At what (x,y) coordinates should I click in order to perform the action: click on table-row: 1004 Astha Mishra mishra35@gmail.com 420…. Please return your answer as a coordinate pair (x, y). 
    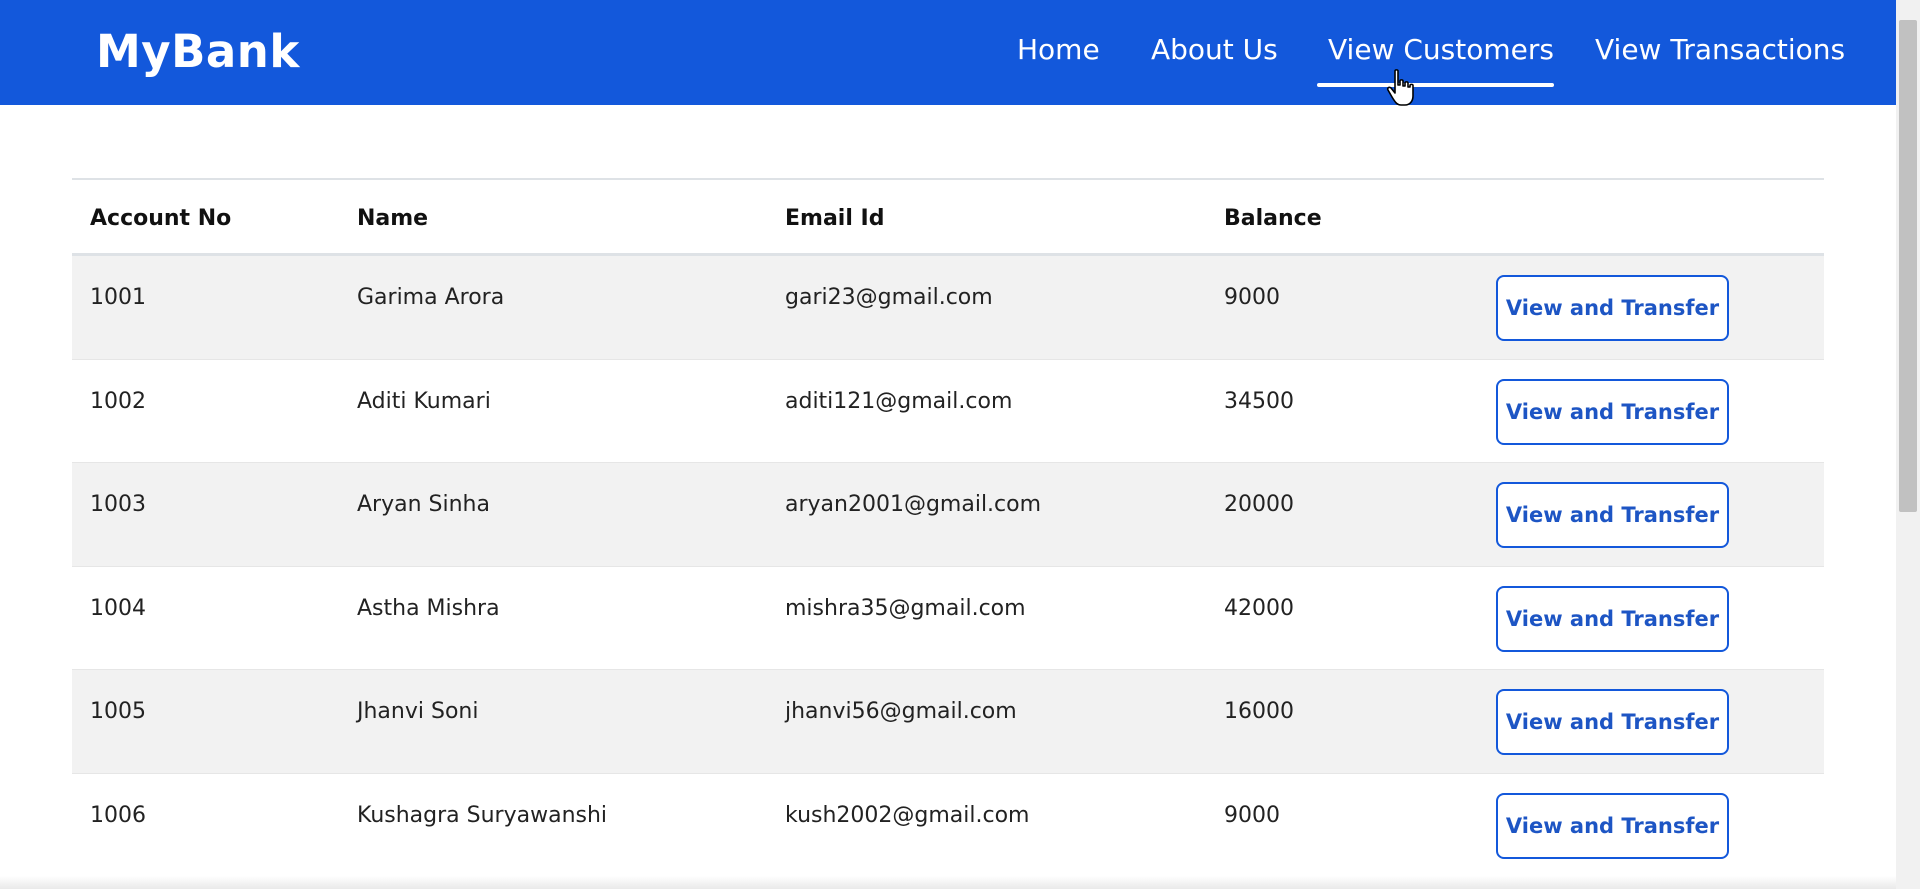
    Looking at the image, I should click on (948, 618).